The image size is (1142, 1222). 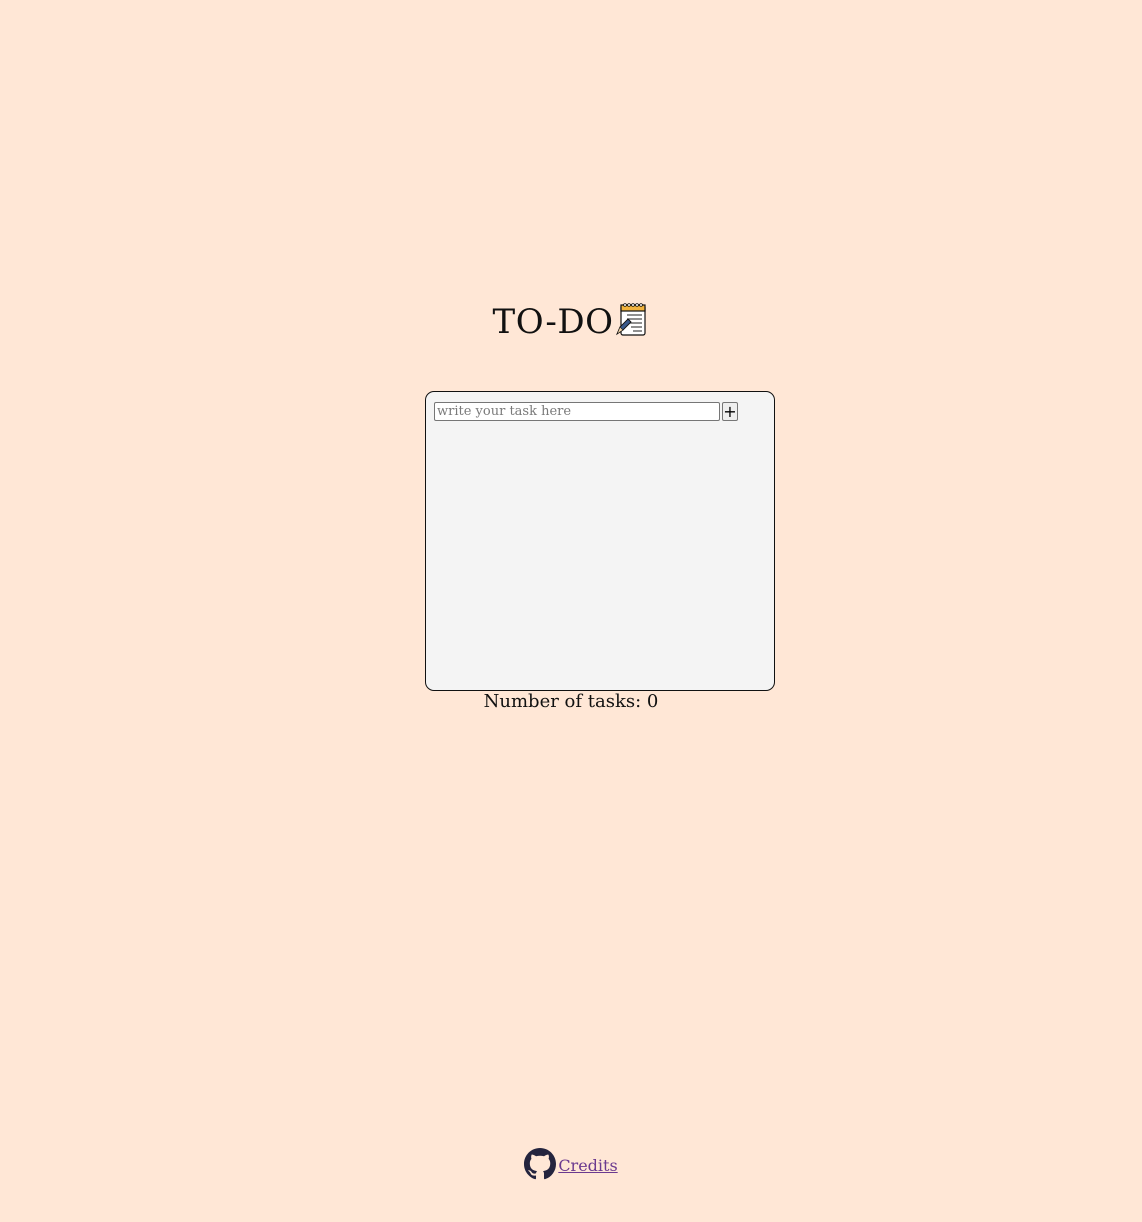 I want to click on task-counter: Number of tasks: 0, so click(x=571, y=701).